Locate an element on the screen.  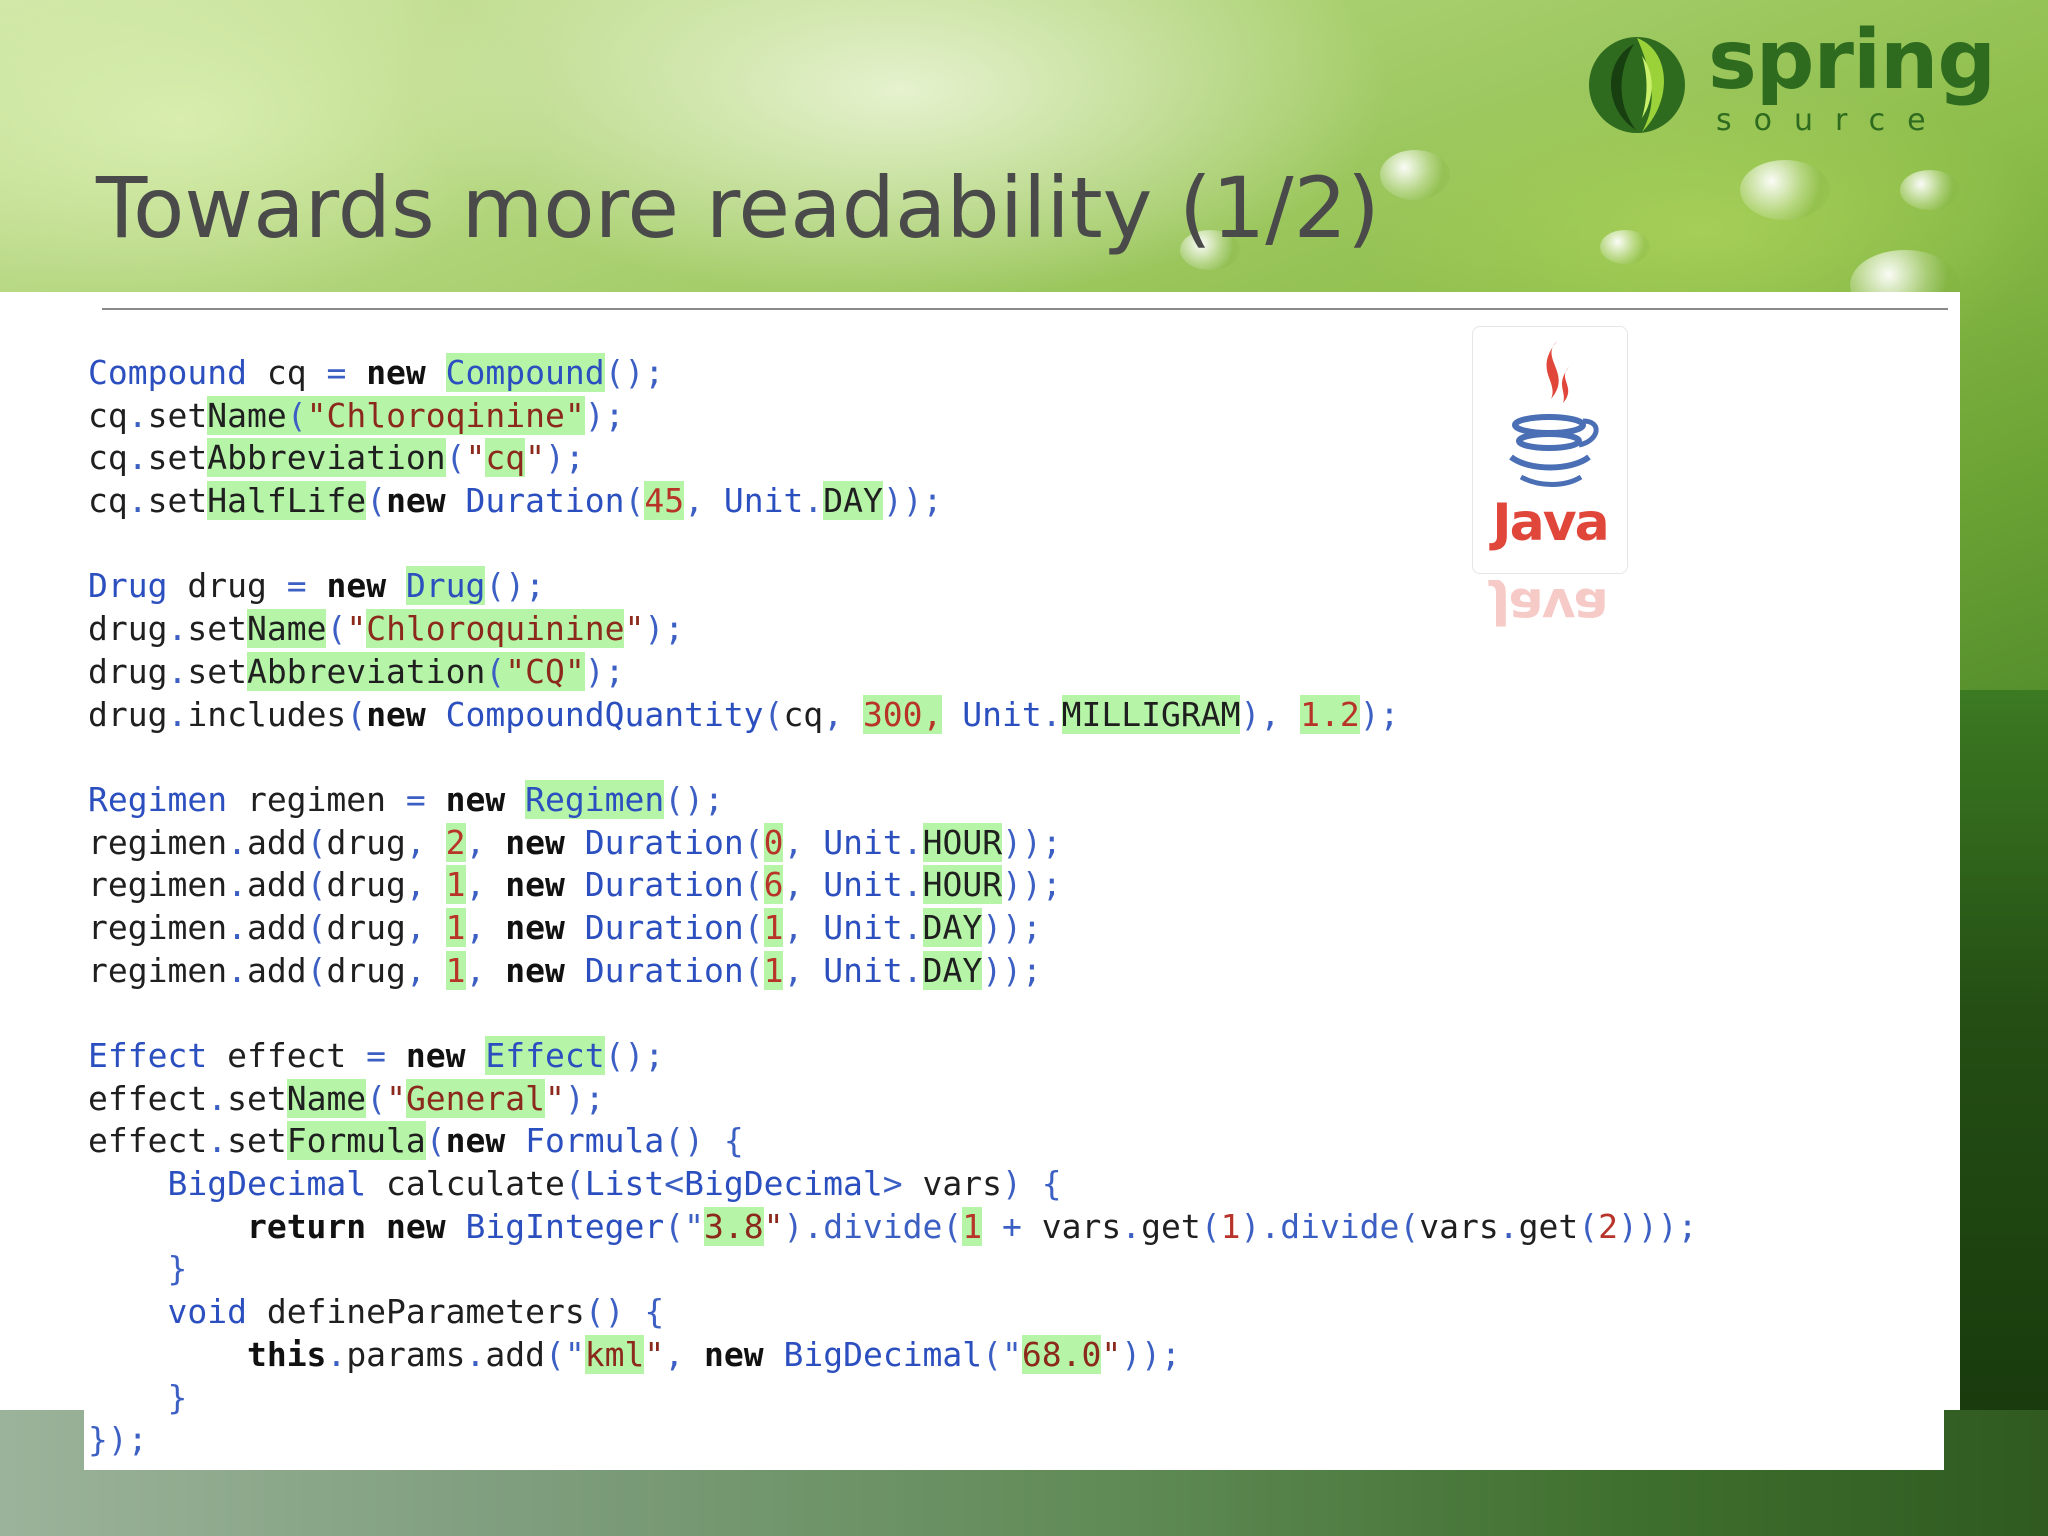
code-token: defineParameters is located at coordinates (415, 1312).